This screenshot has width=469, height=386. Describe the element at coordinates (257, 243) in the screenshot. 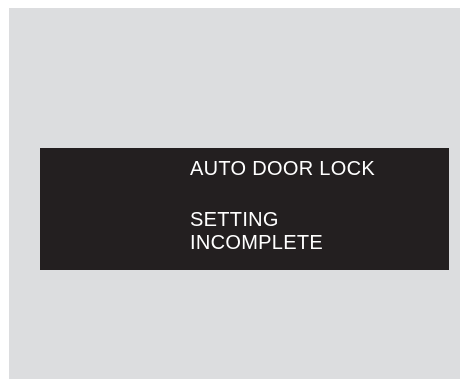

I see `status-line-incomplete: INCOMPLETE` at that location.